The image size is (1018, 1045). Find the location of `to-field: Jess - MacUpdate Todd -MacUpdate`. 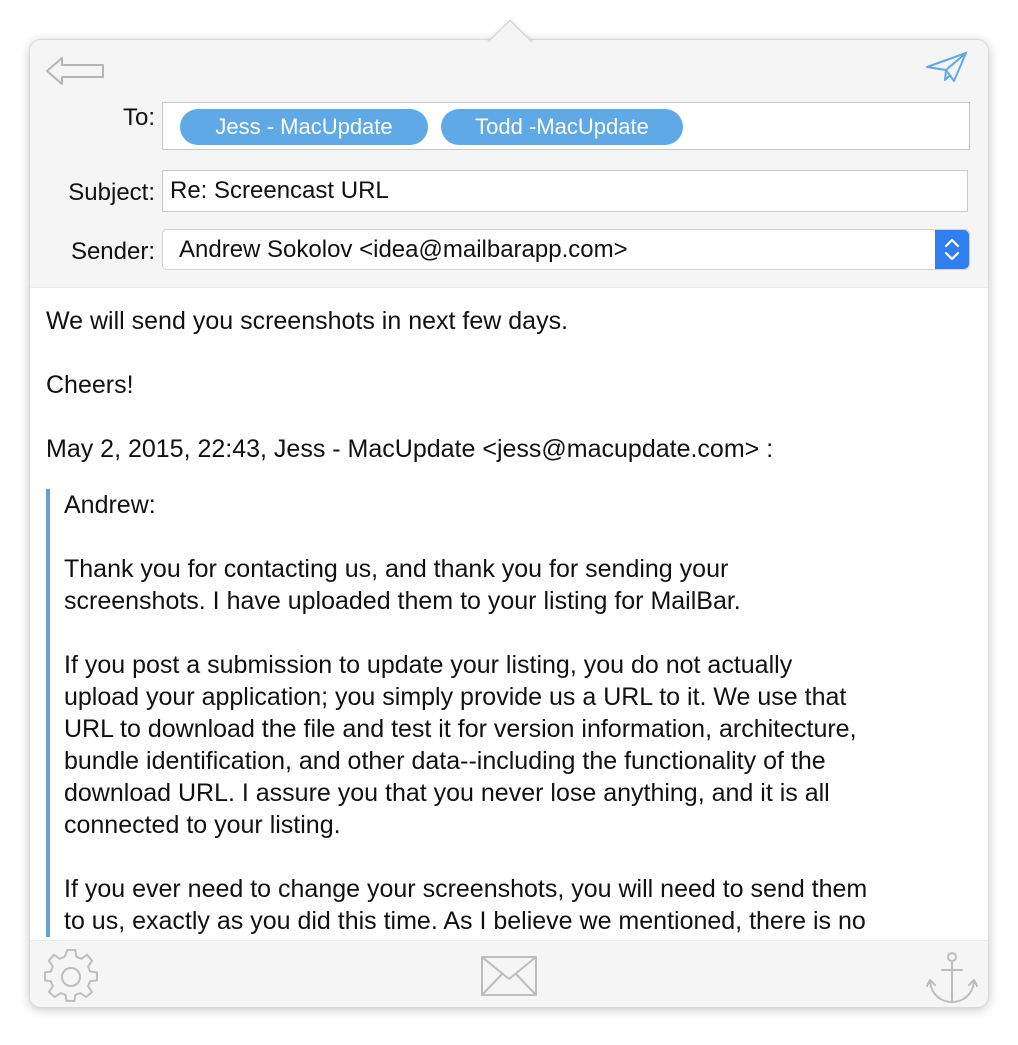

to-field: Jess - MacUpdate Todd -MacUpdate is located at coordinates (566, 126).